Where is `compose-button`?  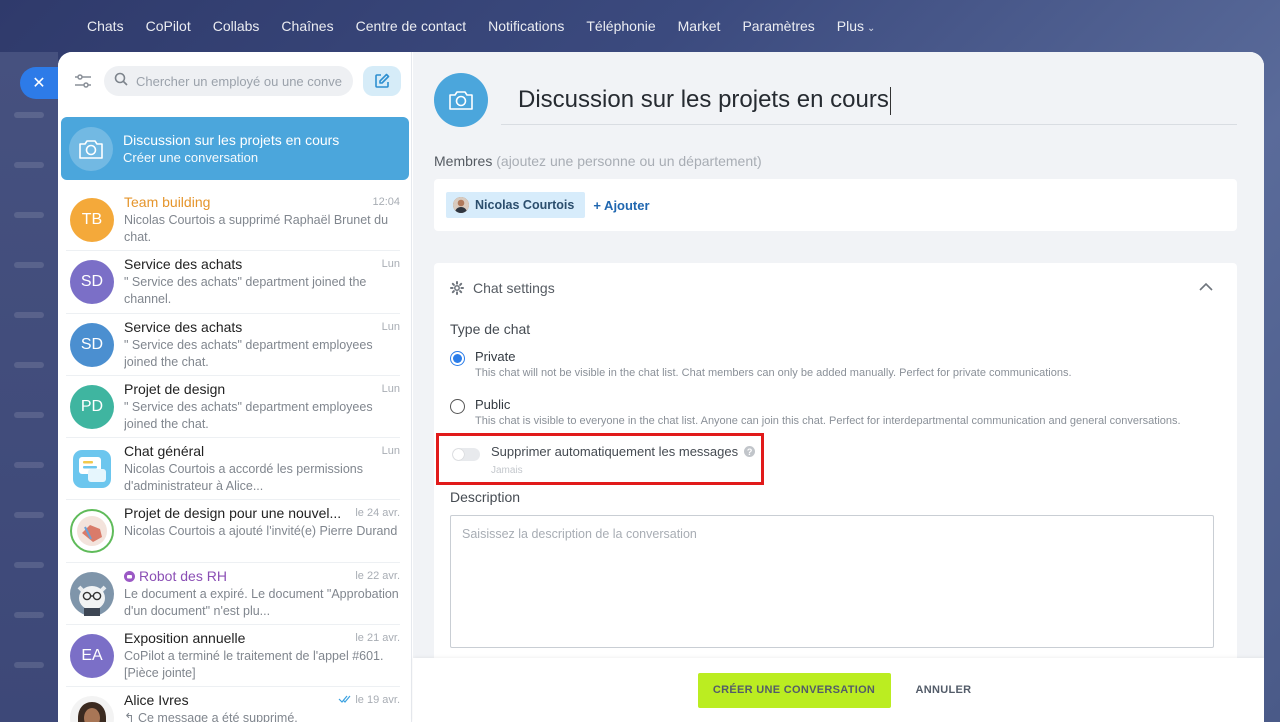 compose-button is located at coordinates (382, 81).